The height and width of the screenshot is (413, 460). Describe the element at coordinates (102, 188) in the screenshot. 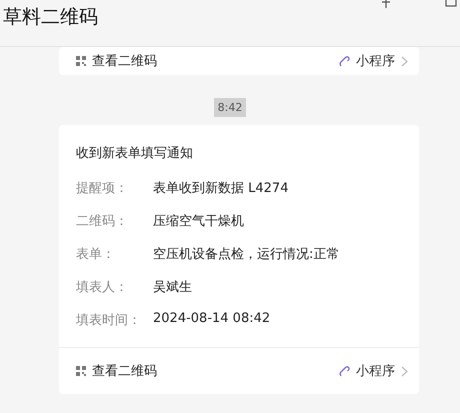

I see `field-label: 提醒项：` at that location.